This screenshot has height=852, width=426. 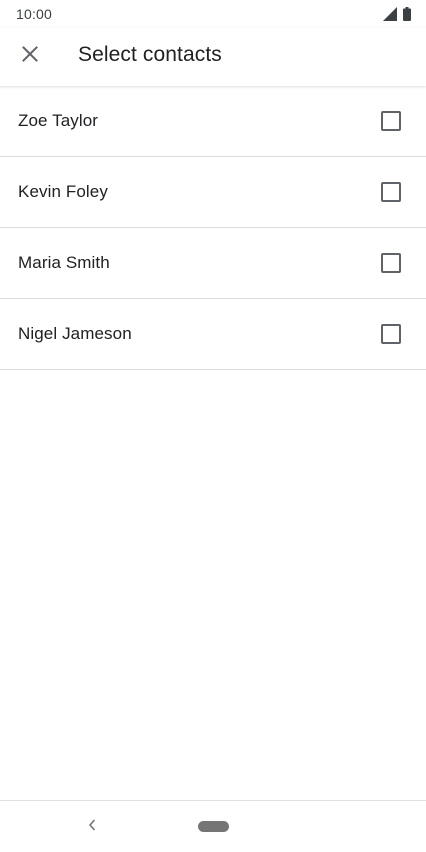 I want to click on close-button, so click(x=30, y=56).